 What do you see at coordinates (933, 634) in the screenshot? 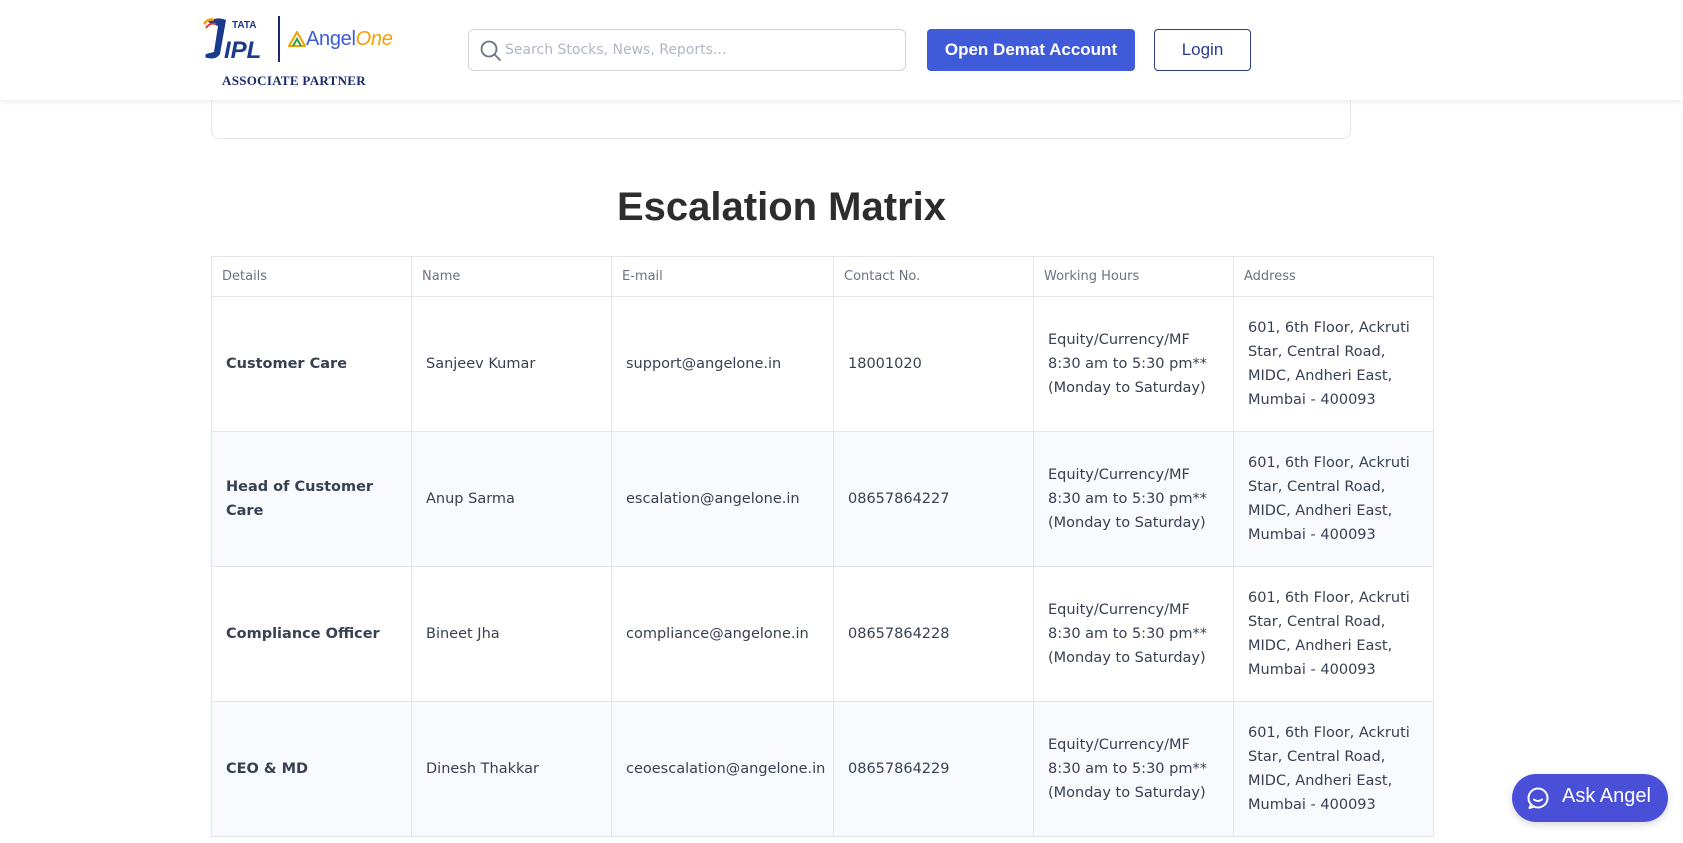
I see `cell-contact: 08657864228` at bounding box center [933, 634].